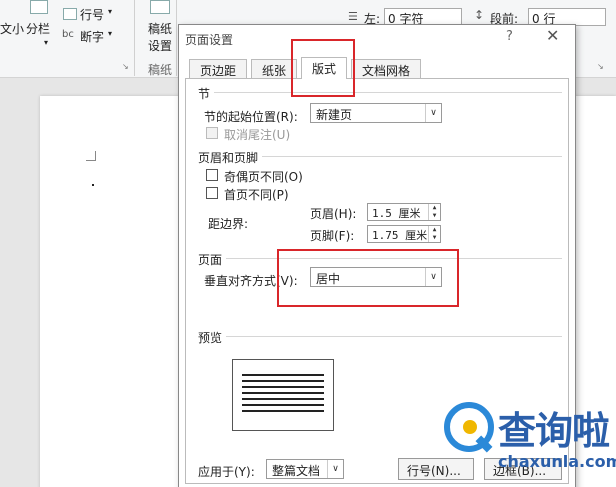  I want to click on footer-distance-input: 1.75 厘米 ▲ ▼, so click(404, 234).